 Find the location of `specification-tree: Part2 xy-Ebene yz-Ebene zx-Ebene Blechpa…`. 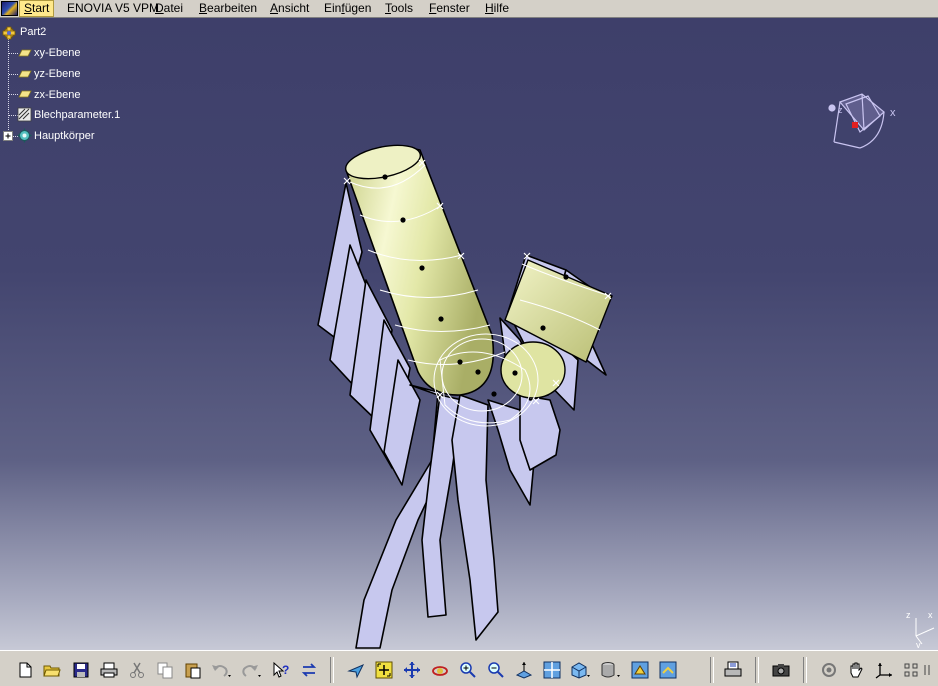

specification-tree: Part2 xy-Ebene yz-Ebene zx-Ebene Blechpa… is located at coordinates (70, 83).